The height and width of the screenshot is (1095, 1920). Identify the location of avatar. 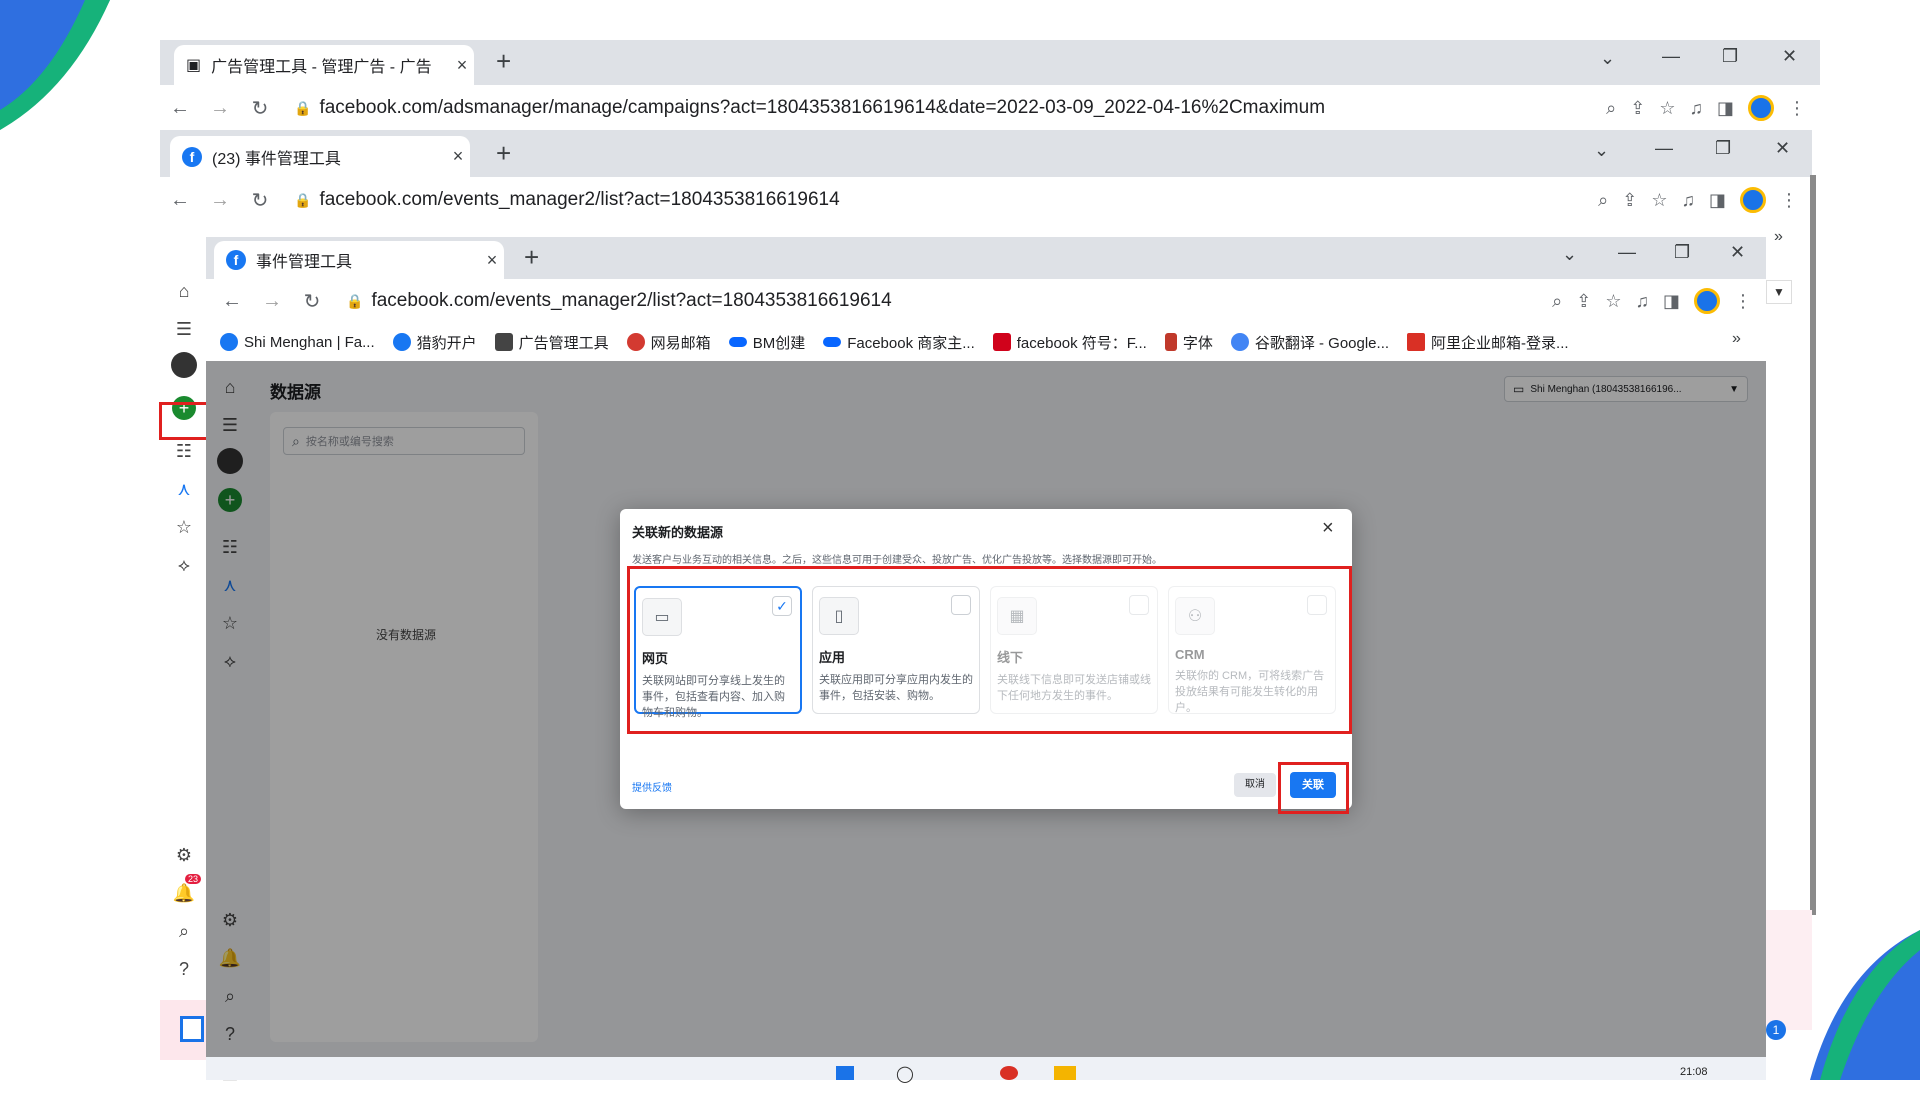
(184, 365).